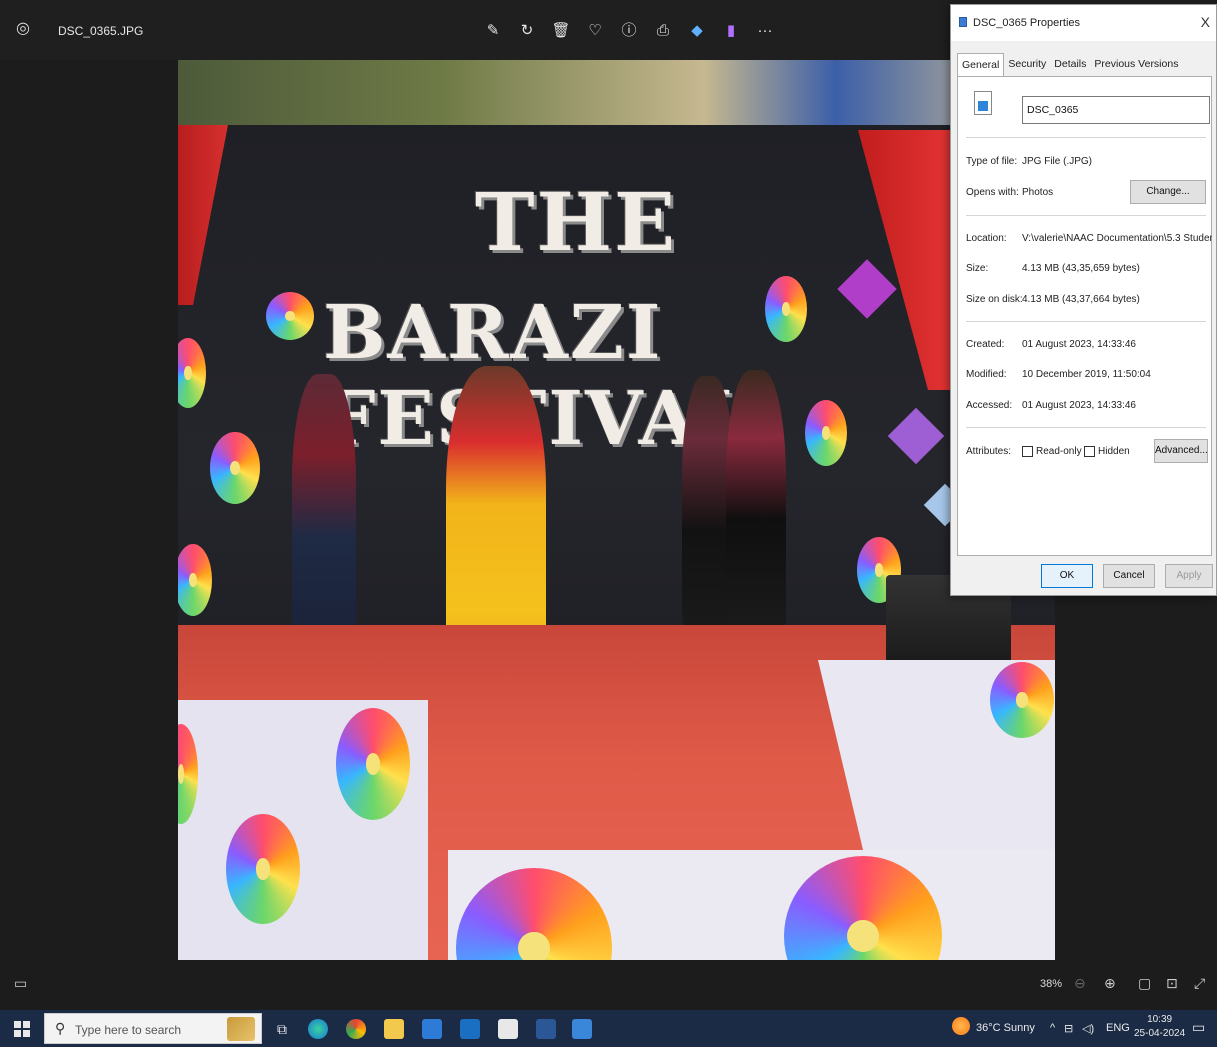 The height and width of the screenshot is (1047, 1217). I want to click on search-icon: ⚲, so click(60, 1028).